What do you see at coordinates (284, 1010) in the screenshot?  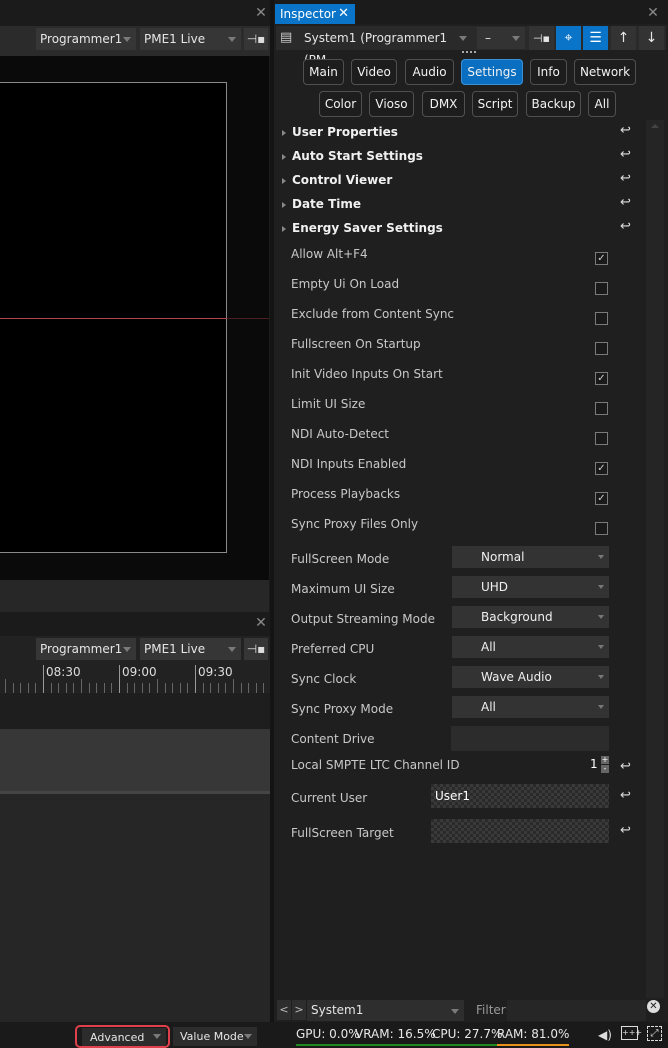 I see `prev-button: <` at bounding box center [284, 1010].